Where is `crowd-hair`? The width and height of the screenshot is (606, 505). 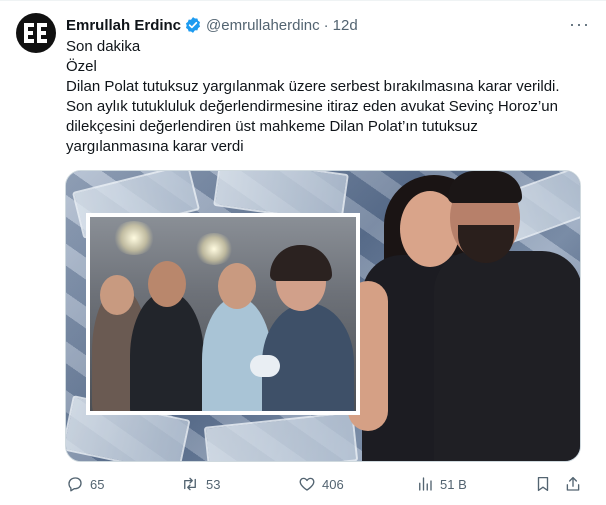 crowd-hair is located at coordinates (301, 263).